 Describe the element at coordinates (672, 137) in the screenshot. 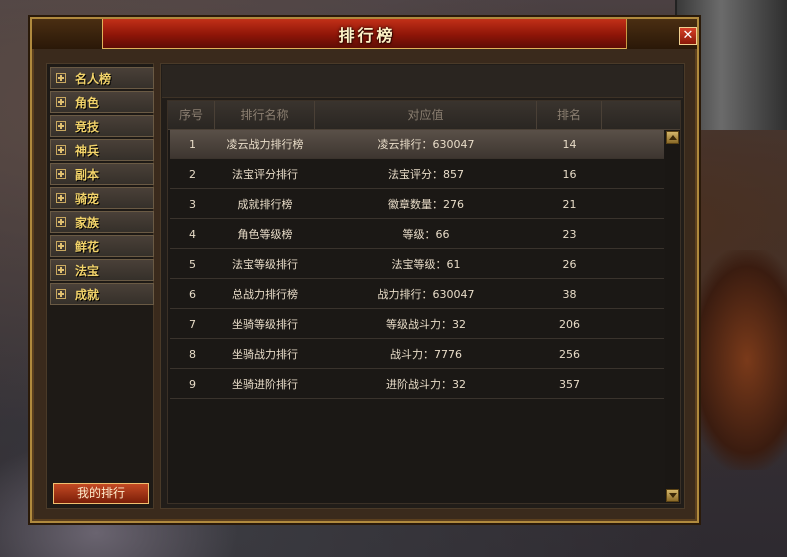

I see `arrow-up-icon` at that location.